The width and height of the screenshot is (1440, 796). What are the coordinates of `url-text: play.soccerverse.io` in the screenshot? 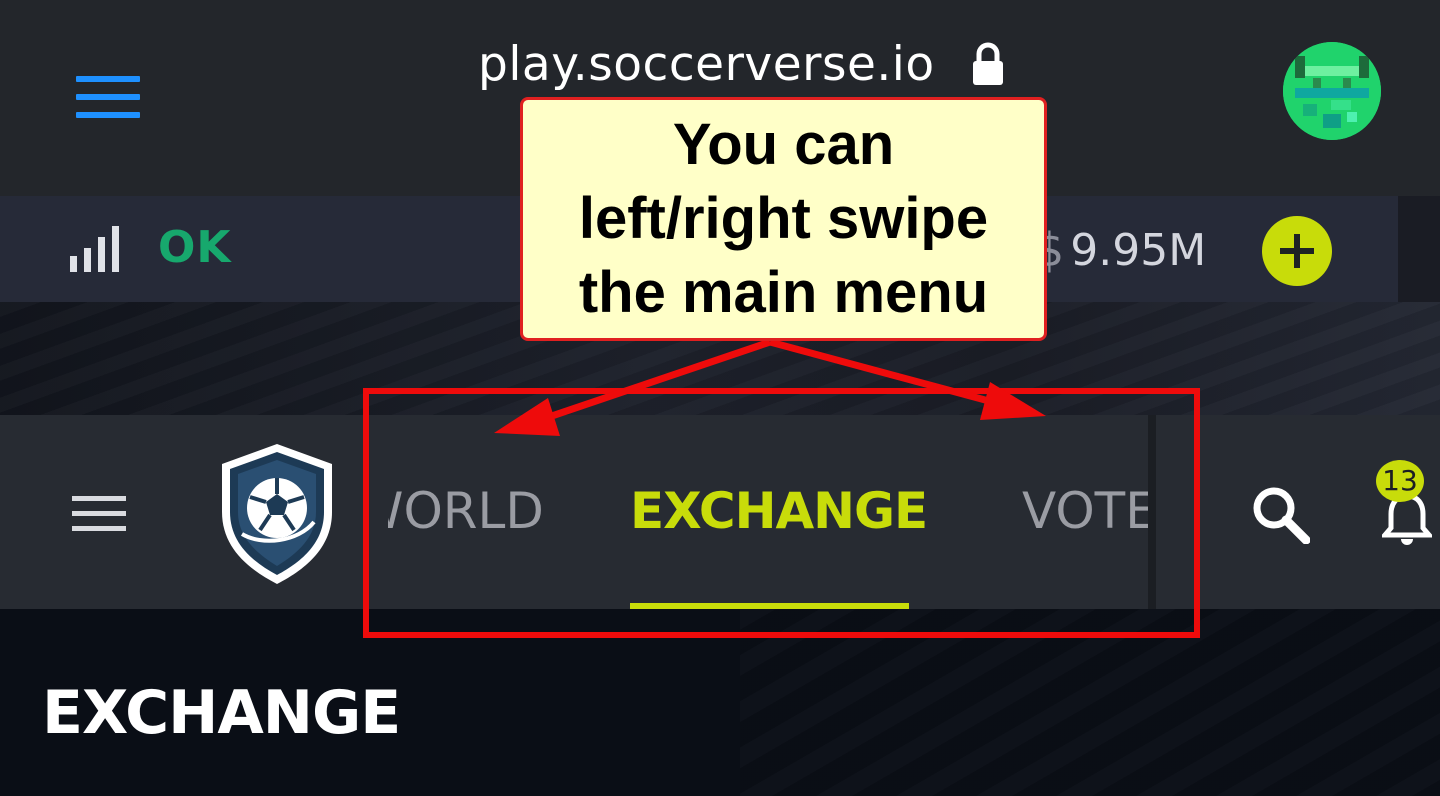 It's located at (706, 64).